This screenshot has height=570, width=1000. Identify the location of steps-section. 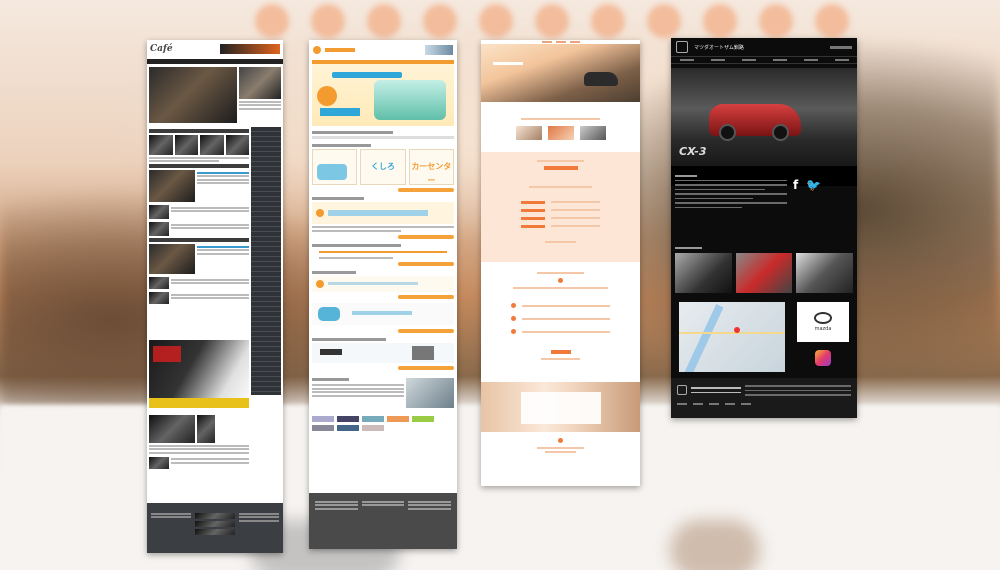
(560, 318).